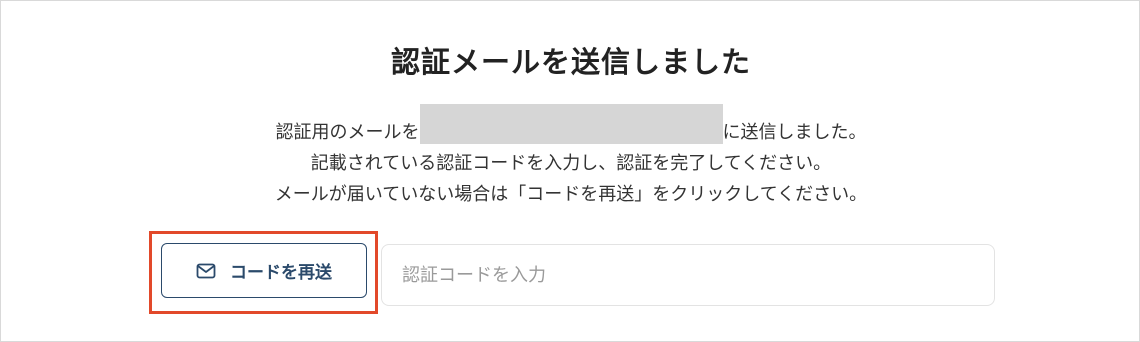 The height and width of the screenshot is (342, 1140). I want to click on instruction-line-1-suffix: に送信しました。, so click(794, 132).